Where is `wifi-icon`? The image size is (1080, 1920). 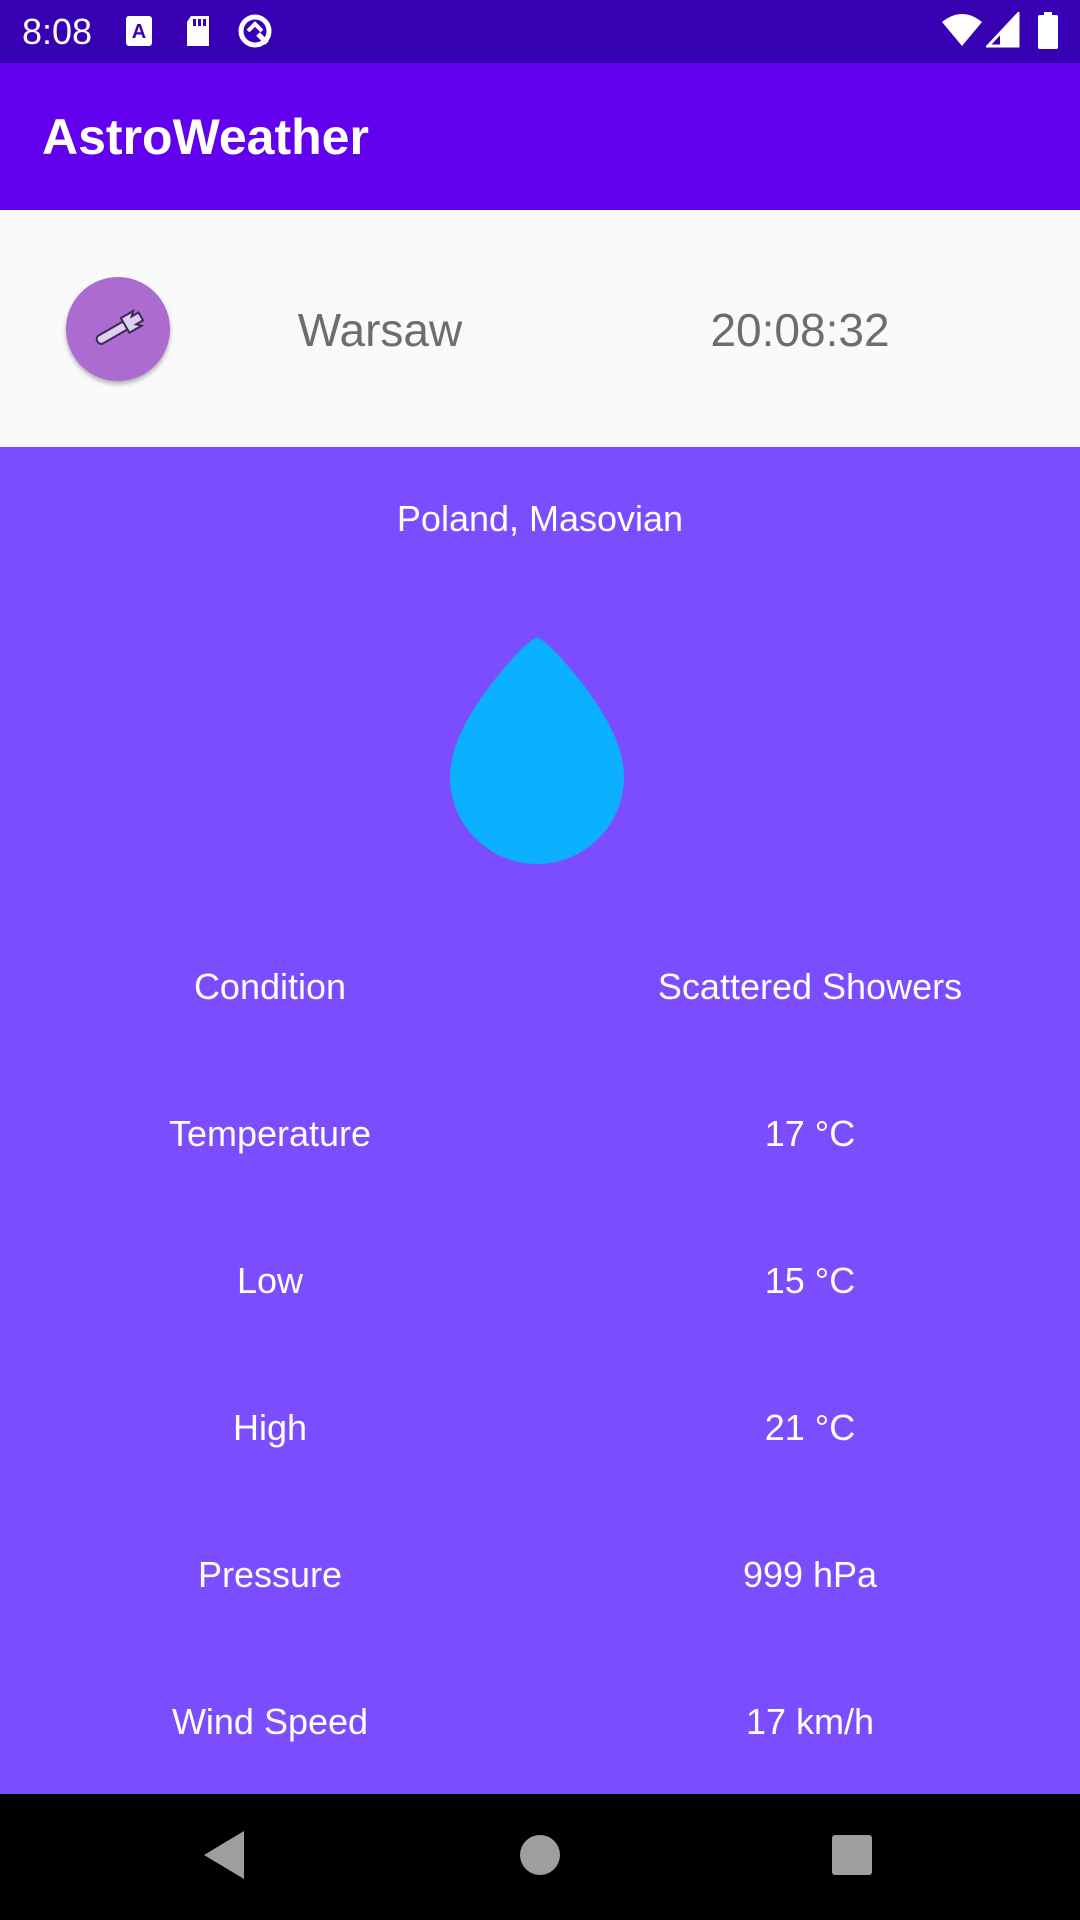
wifi-icon is located at coordinates (962, 32).